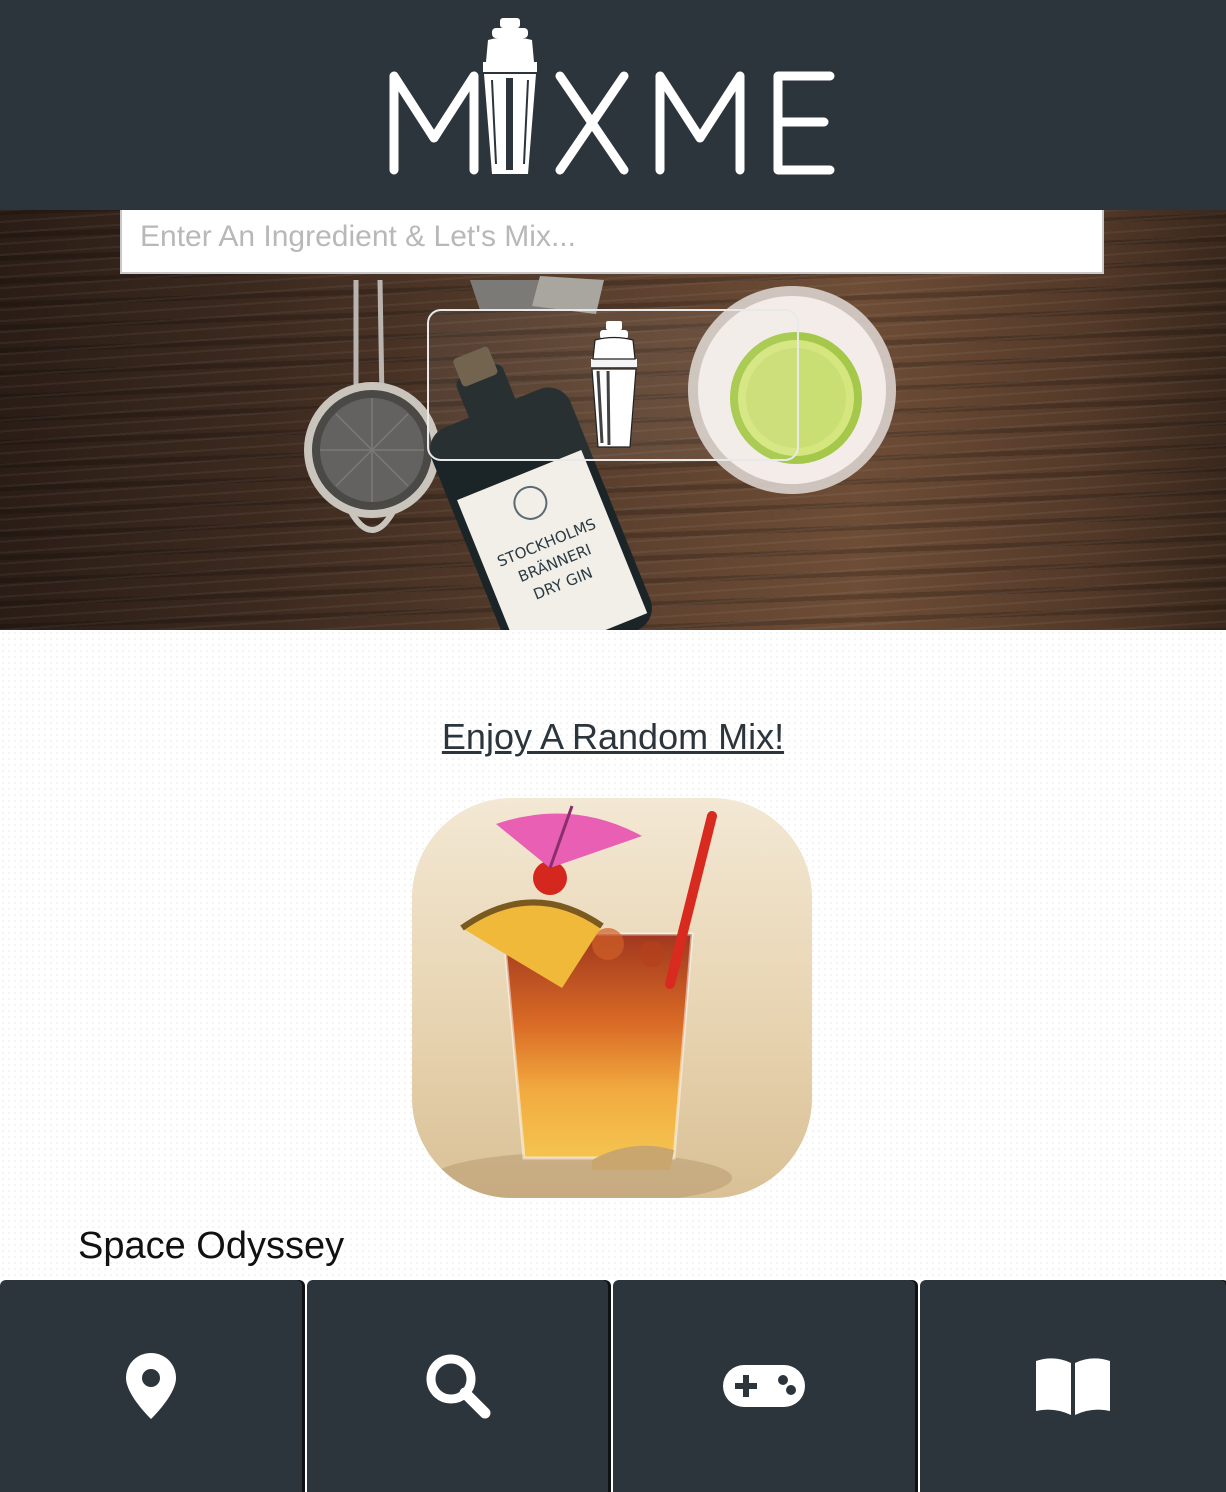 The height and width of the screenshot is (1492, 1226). I want to click on nav-games-button, so click(764, 1386).